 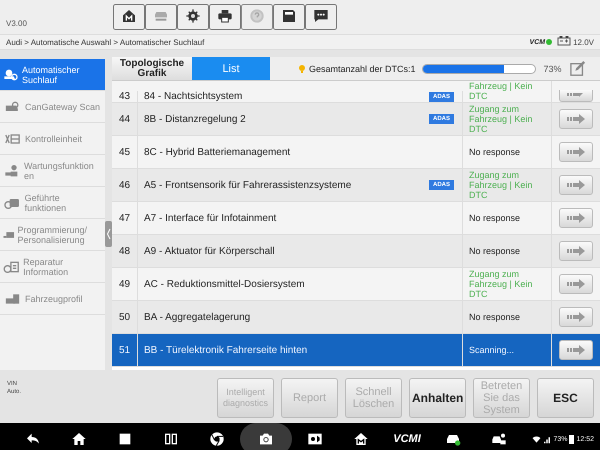 I want to click on connected-icon, so click(x=549, y=41).